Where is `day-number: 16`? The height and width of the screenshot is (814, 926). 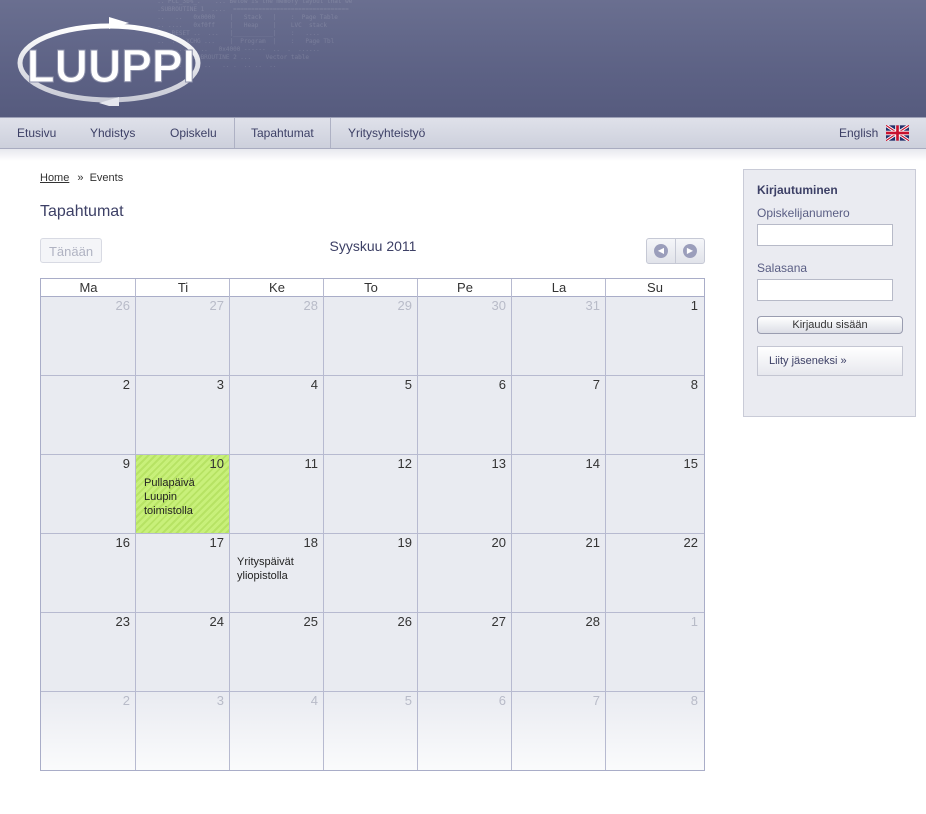 day-number: 16 is located at coordinates (115, 542).